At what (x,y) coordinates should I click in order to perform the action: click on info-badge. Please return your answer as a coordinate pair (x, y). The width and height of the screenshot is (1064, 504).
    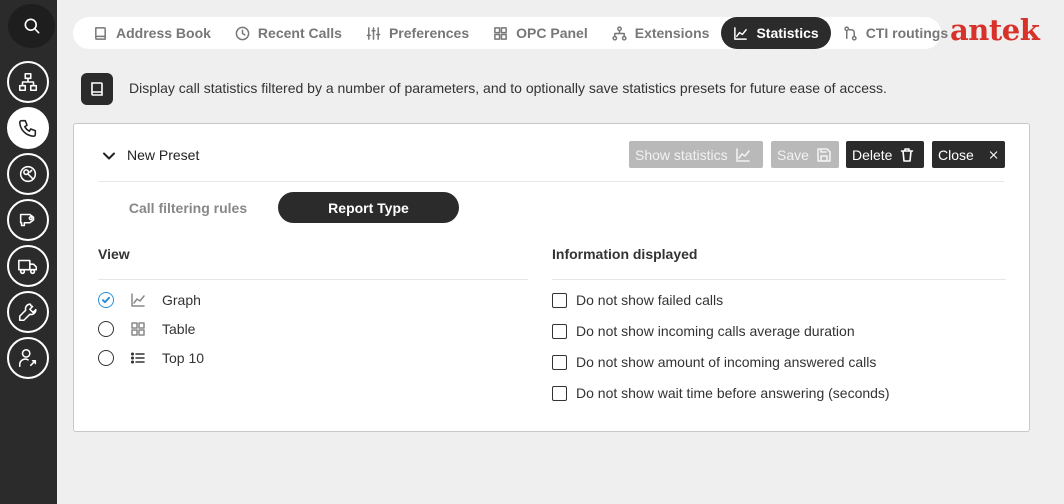
    Looking at the image, I should click on (97, 89).